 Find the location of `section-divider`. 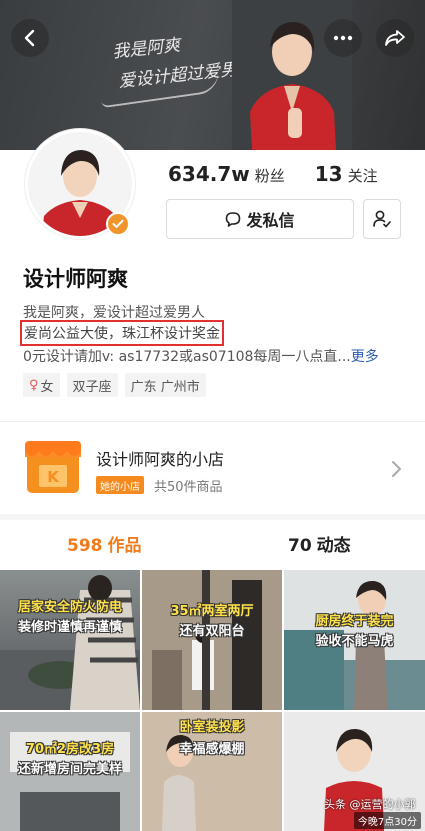

section-divider is located at coordinates (212, 517).